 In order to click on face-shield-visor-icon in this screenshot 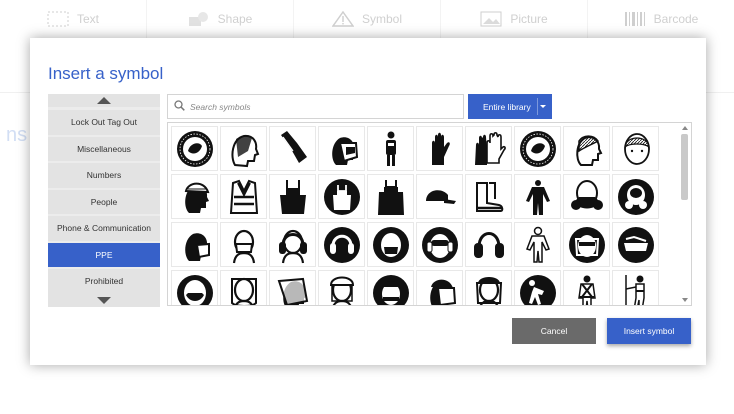, I will do `click(293, 289)`.